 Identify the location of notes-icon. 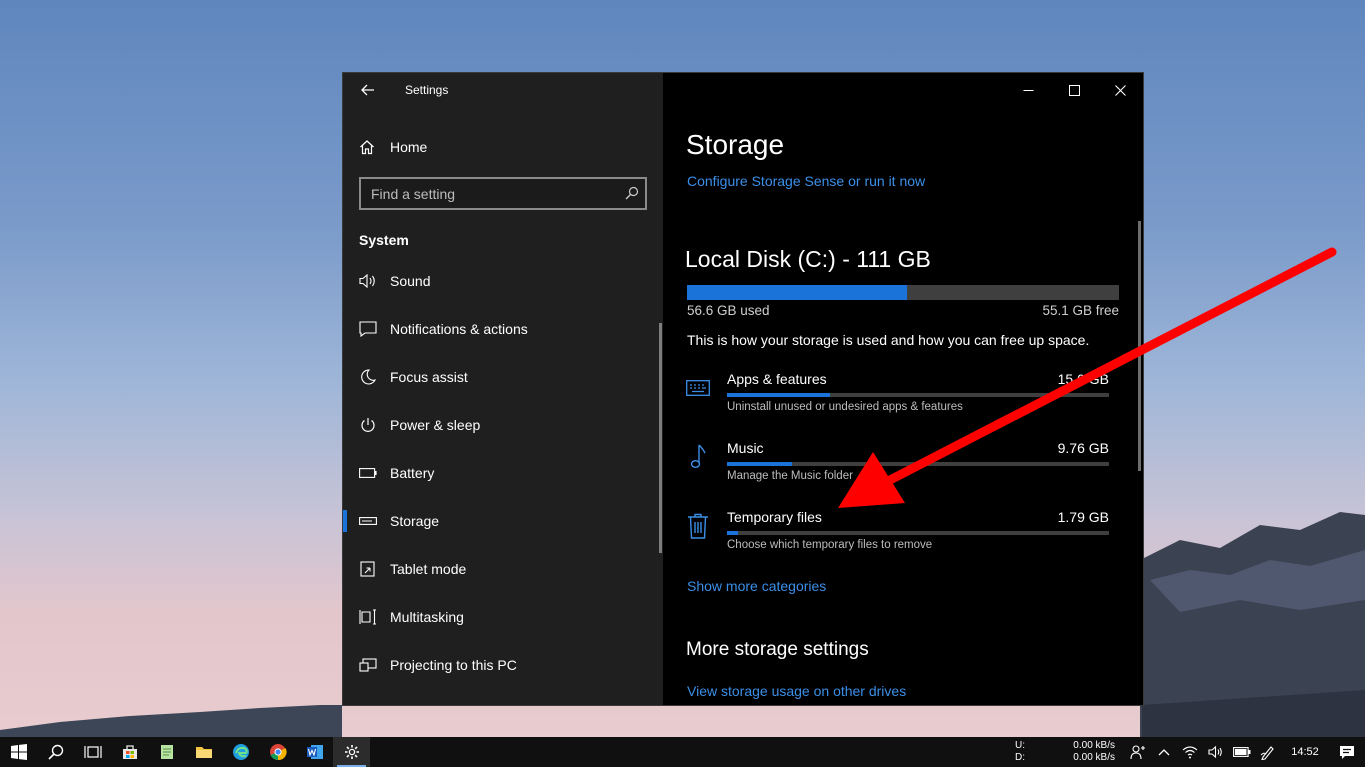
(166, 752).